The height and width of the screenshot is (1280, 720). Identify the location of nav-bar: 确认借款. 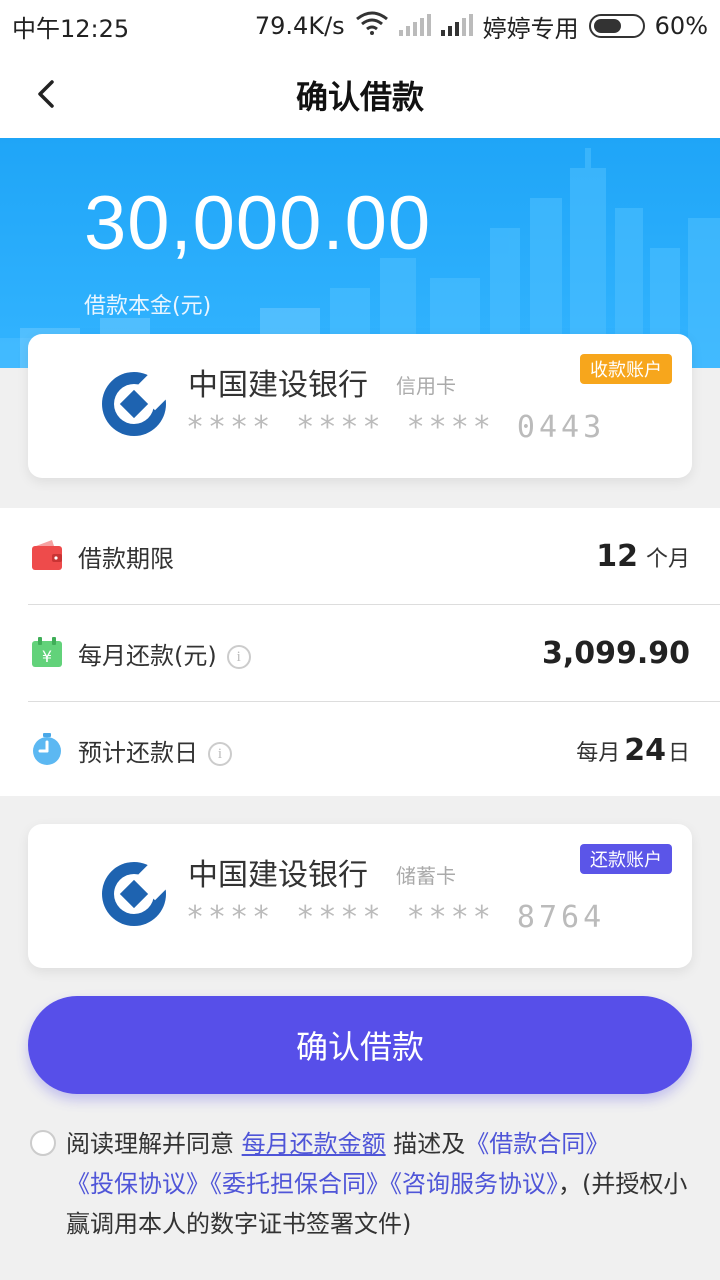
(360, 95).